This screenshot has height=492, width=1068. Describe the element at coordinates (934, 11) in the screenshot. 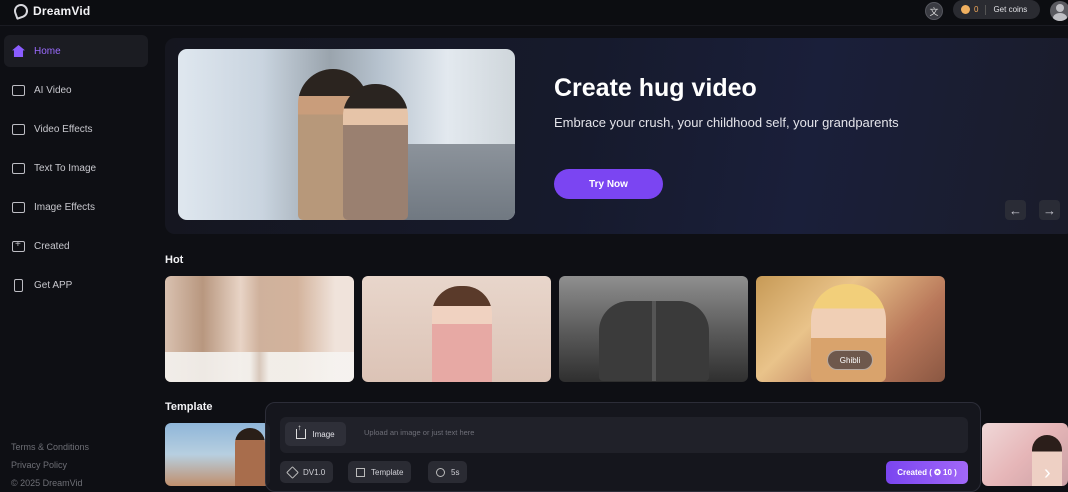

I see `translate-icon: 文` at that location.